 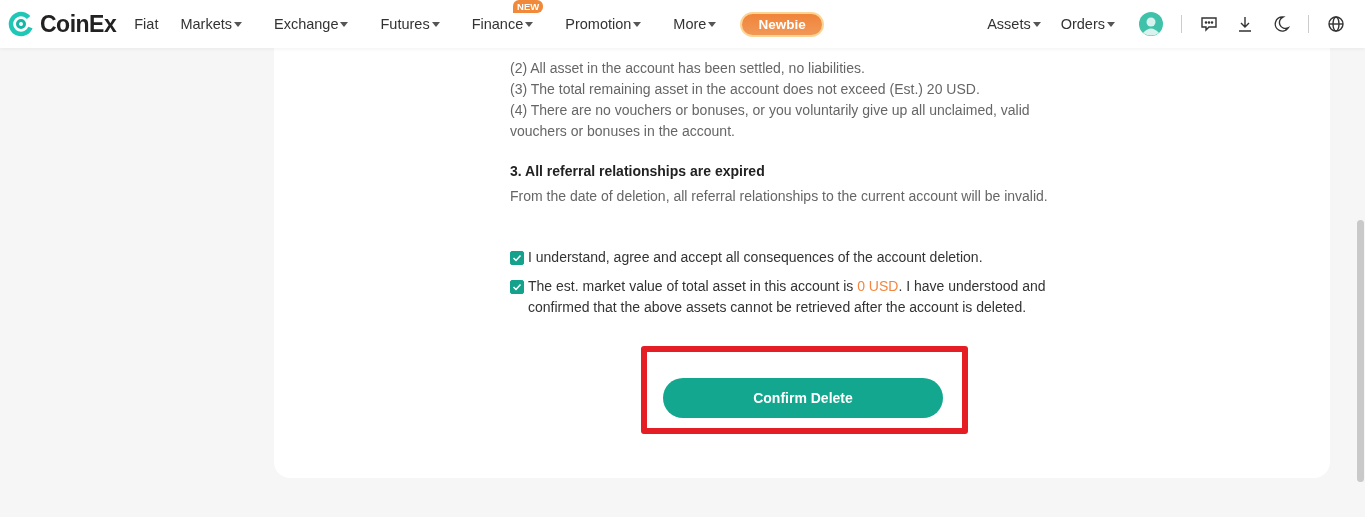 I want to click on scrollbar-thumb, so click(x=1360, y=351).